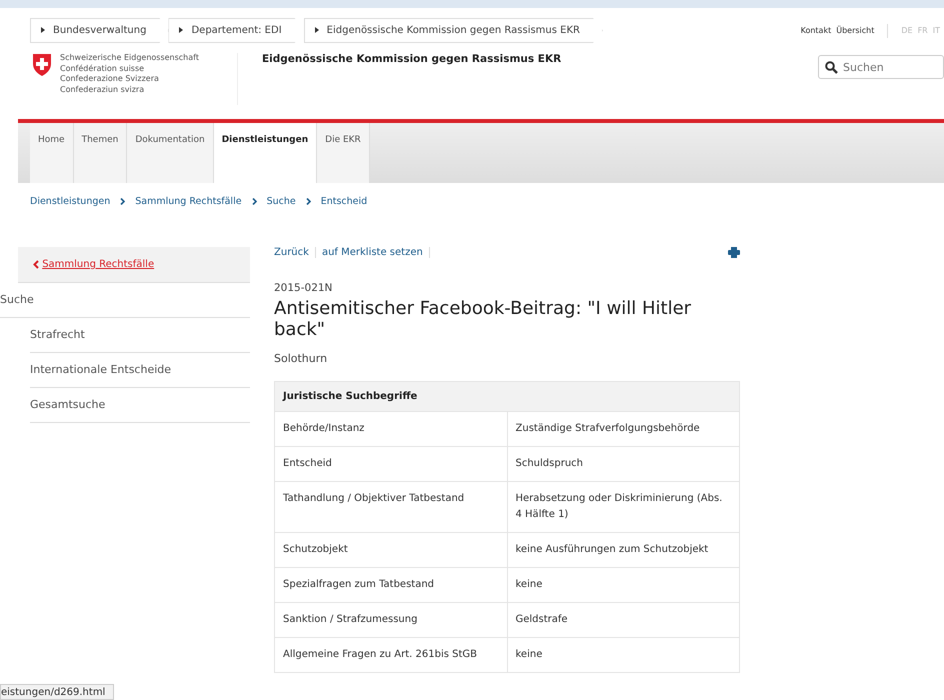  What do you see at coordinates (390, 655) in the screenshot?
I see `table-cell: Allgemeine Fragen zu Art. 261bis StGB` at bounding box center [390, 655].